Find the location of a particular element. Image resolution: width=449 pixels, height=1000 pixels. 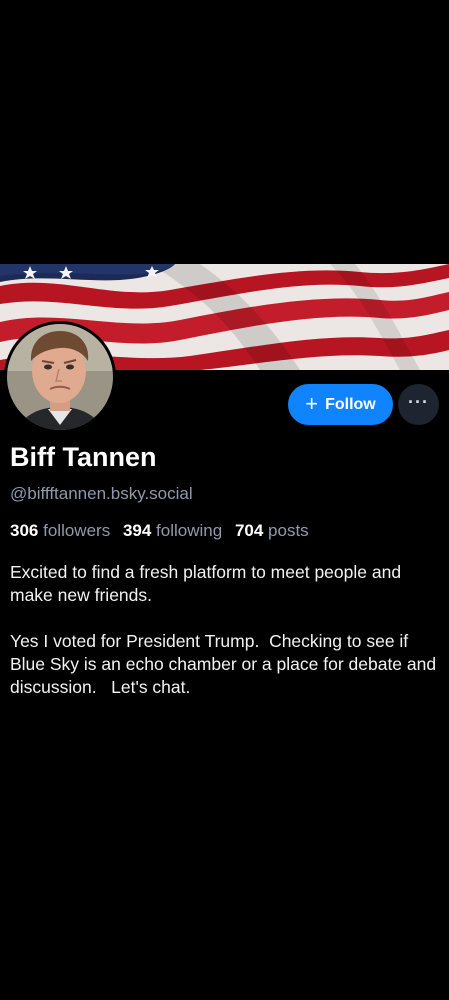

posts-stat: 704 posts is located at coordinates (276, 530).